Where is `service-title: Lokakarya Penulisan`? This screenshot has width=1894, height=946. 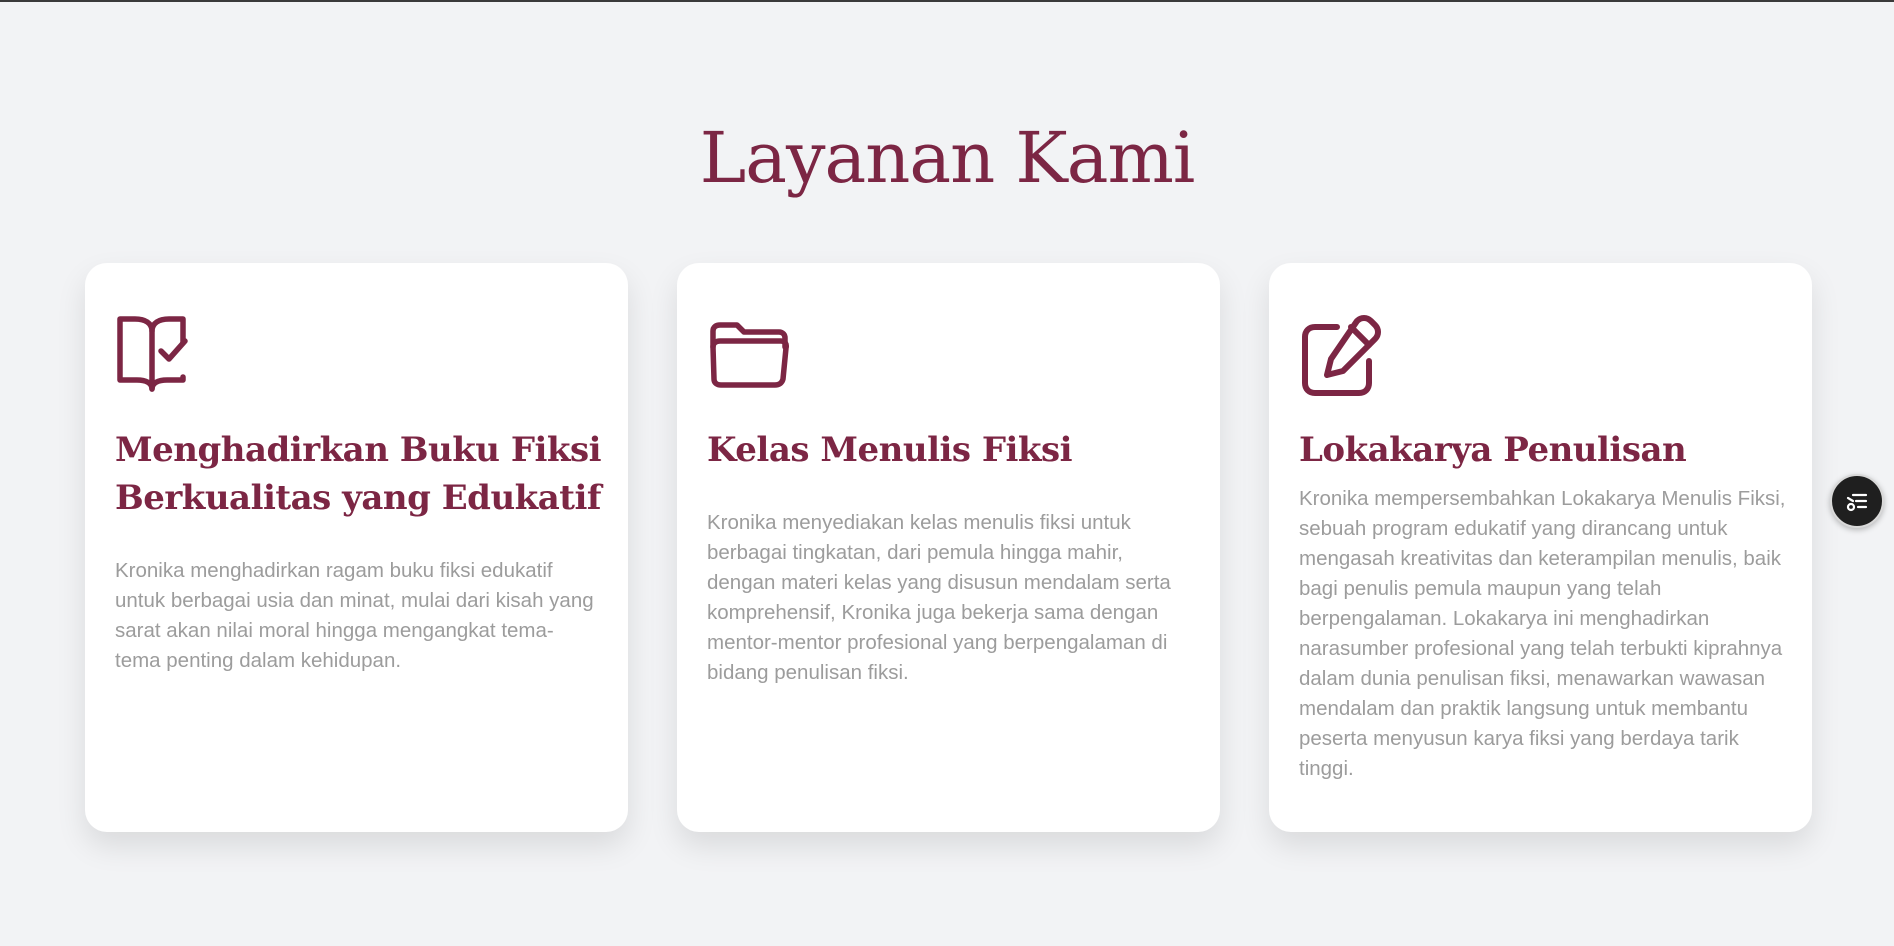
service-title: Lokakarya Penulisan is located at coordinates (1493, 450).